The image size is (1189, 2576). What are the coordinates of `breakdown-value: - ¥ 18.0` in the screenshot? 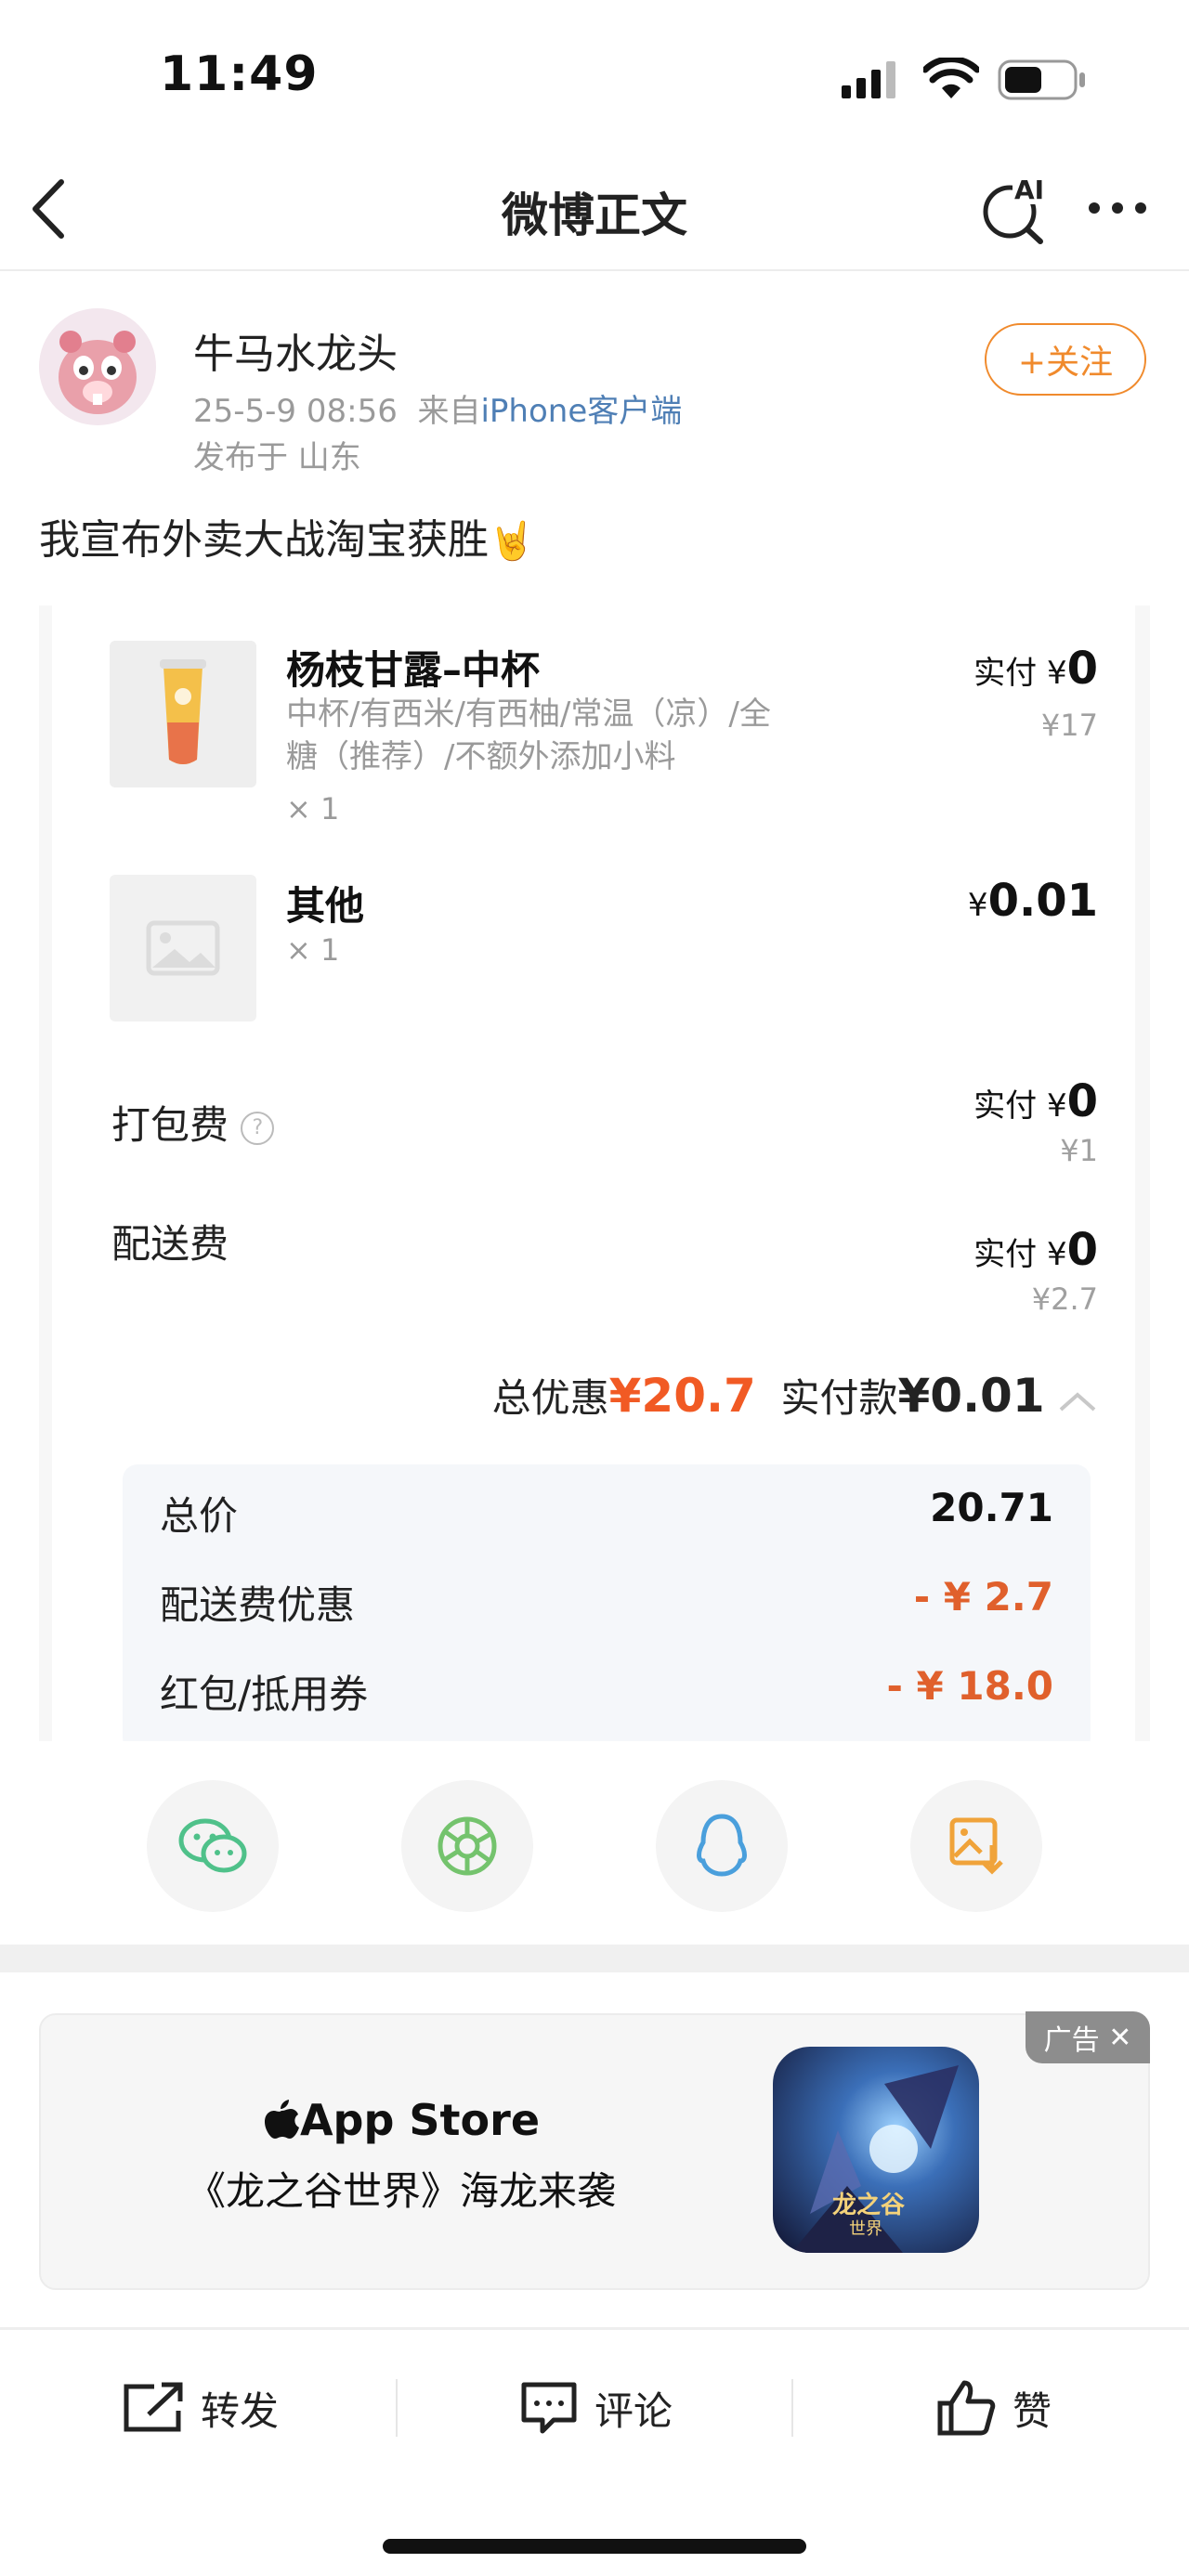 It's located at (969, 1686).